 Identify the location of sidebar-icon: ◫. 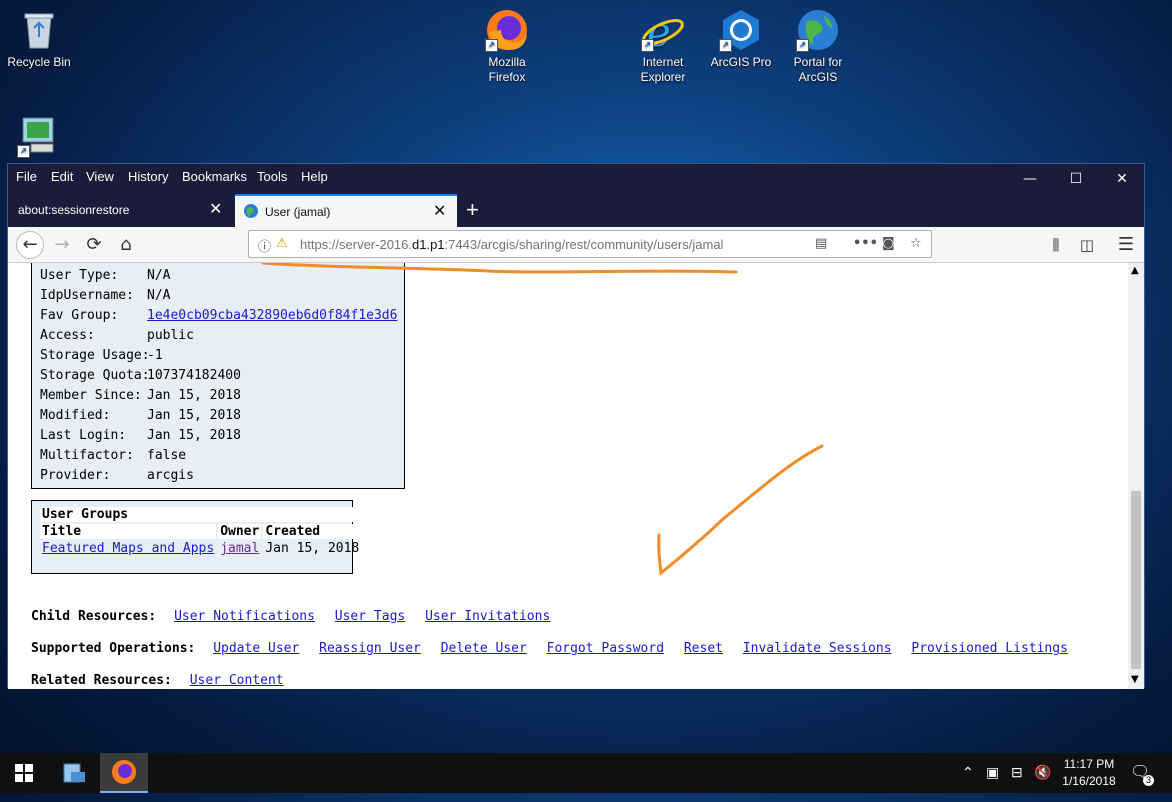
(1087, 245).